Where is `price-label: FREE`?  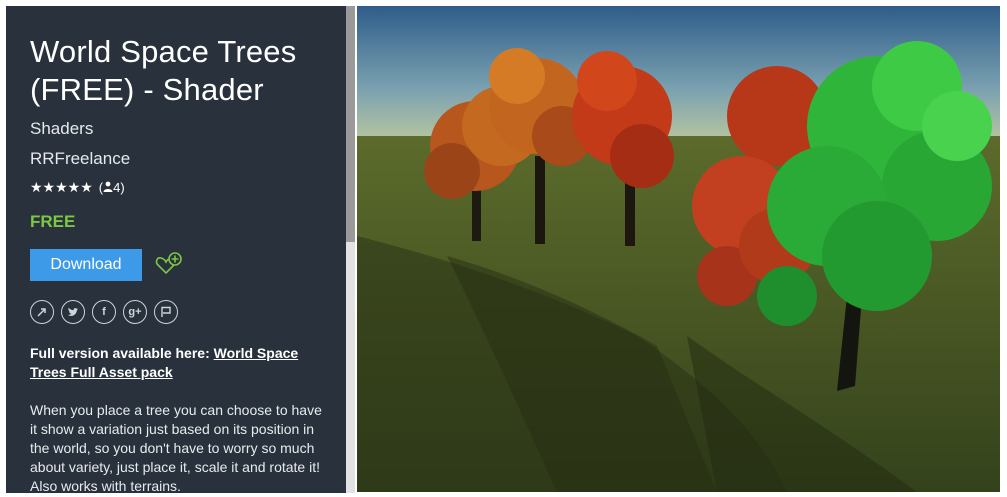 price-label: FREE is located at coordinates (53, 221).